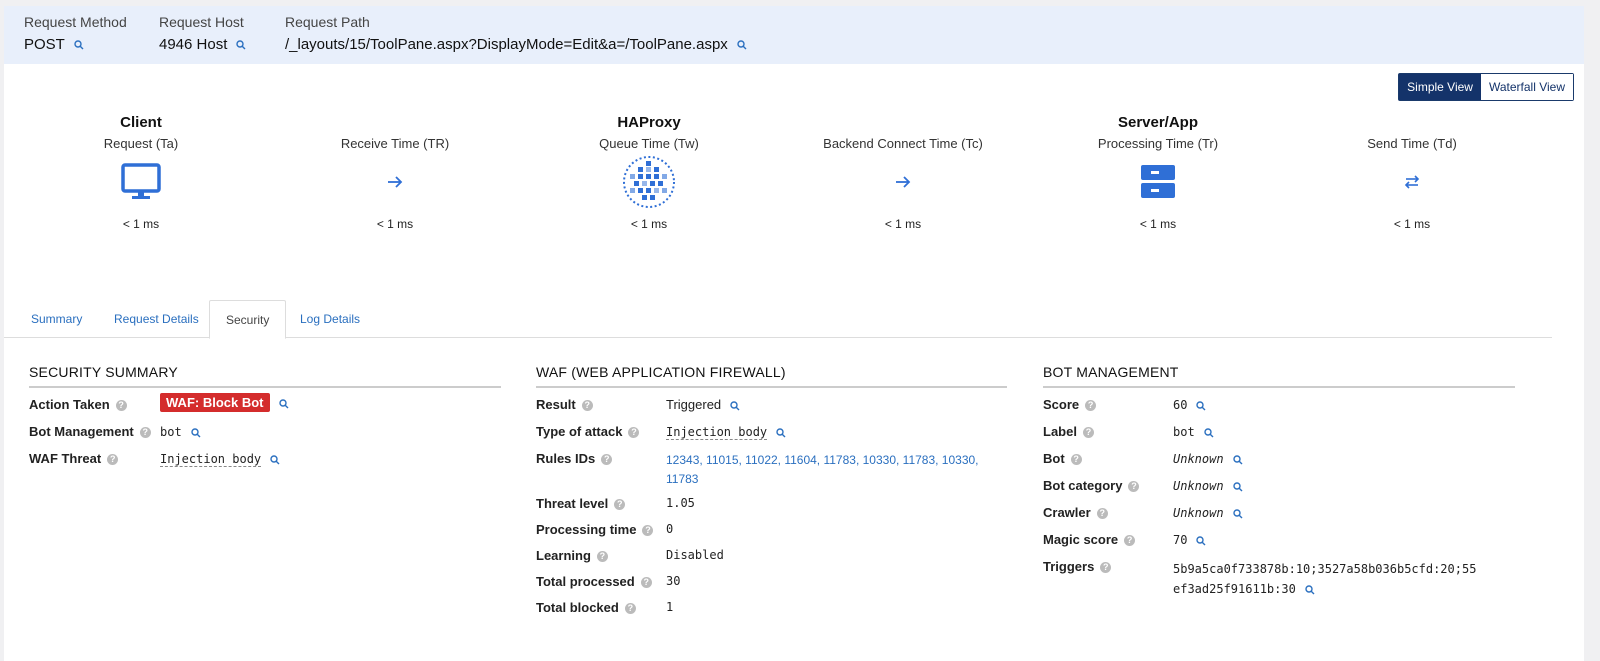  What do you see at coordinates (1190, 404) in the screenshot?
I see `score-value: 60` at bounding box center [1190, 404].